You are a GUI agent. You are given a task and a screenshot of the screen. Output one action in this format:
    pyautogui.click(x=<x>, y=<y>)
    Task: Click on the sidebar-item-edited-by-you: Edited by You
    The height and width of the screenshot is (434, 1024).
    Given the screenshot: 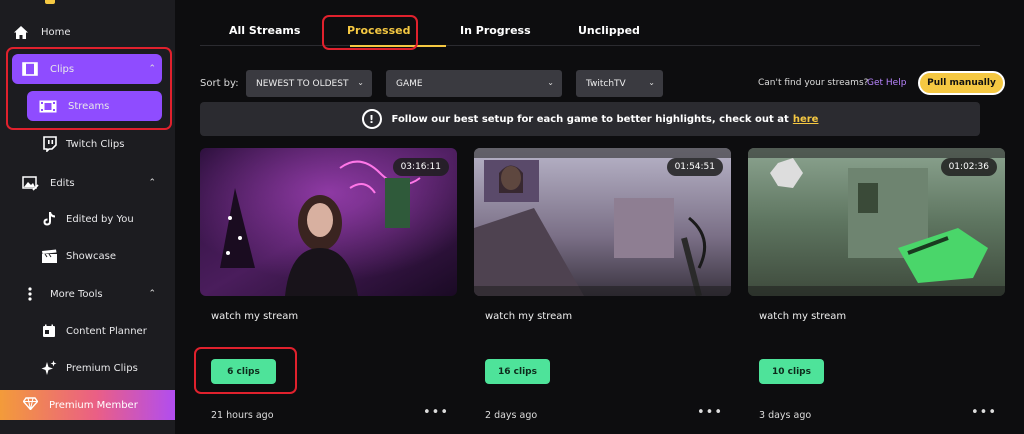 What is the action you would take?
    pyautogui.click(x=101, y=219)
    